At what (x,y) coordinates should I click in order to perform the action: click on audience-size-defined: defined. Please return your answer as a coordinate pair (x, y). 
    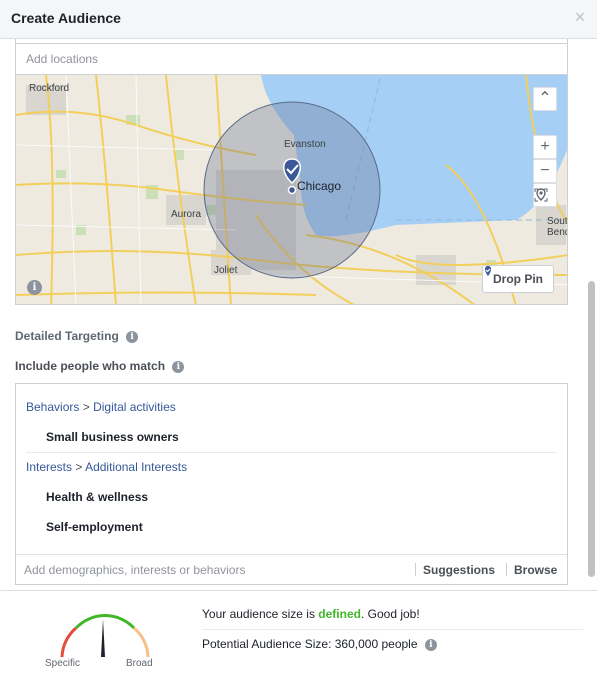
    Looking at the image, I should click on (339, 614).